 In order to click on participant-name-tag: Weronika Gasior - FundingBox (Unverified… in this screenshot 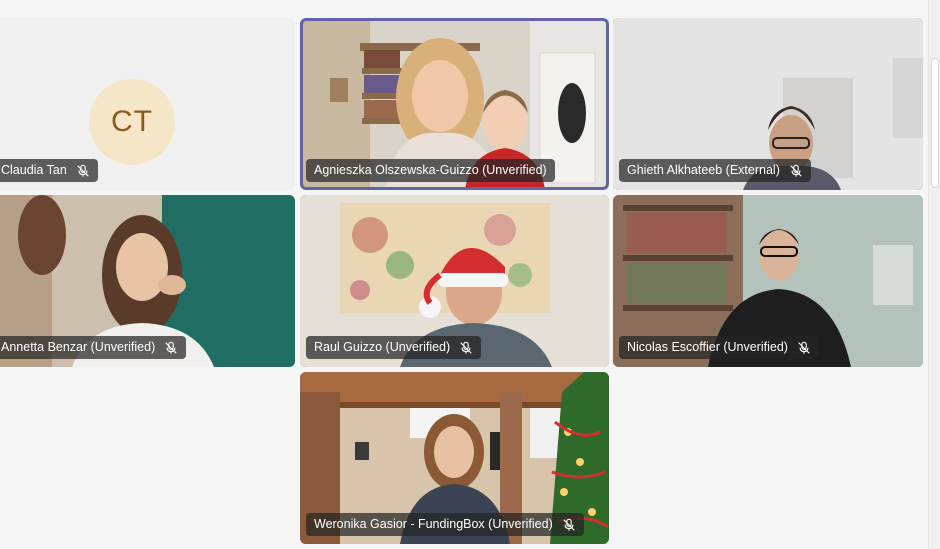, I will do `click(445, 524)`.